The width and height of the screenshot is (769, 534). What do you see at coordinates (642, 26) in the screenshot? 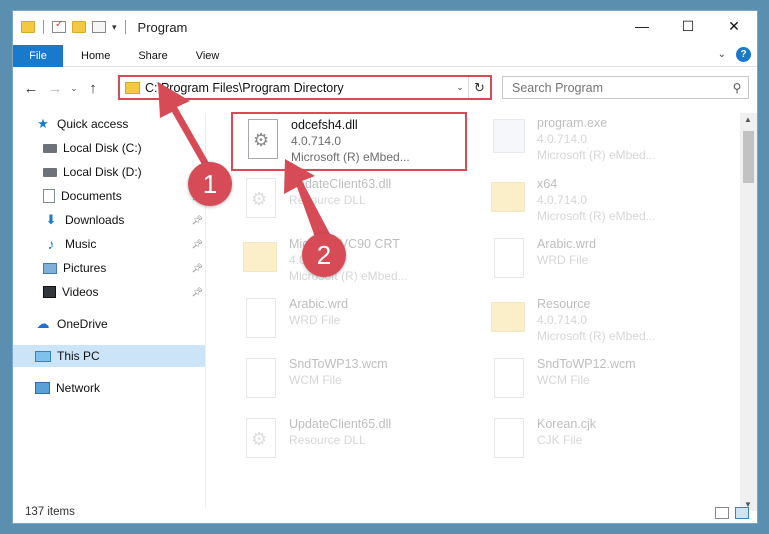
I see `minimize-button: —` at bounding box center [642, 26].